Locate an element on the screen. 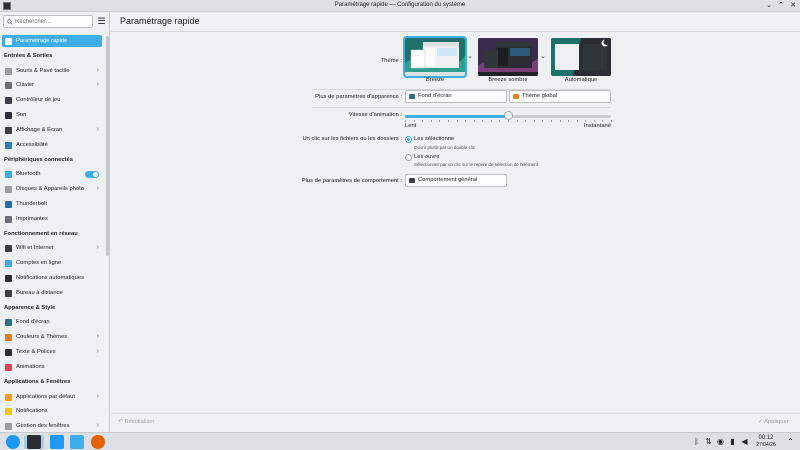  sidebar-item: Accessibilité is located at coordinates (52, 145).